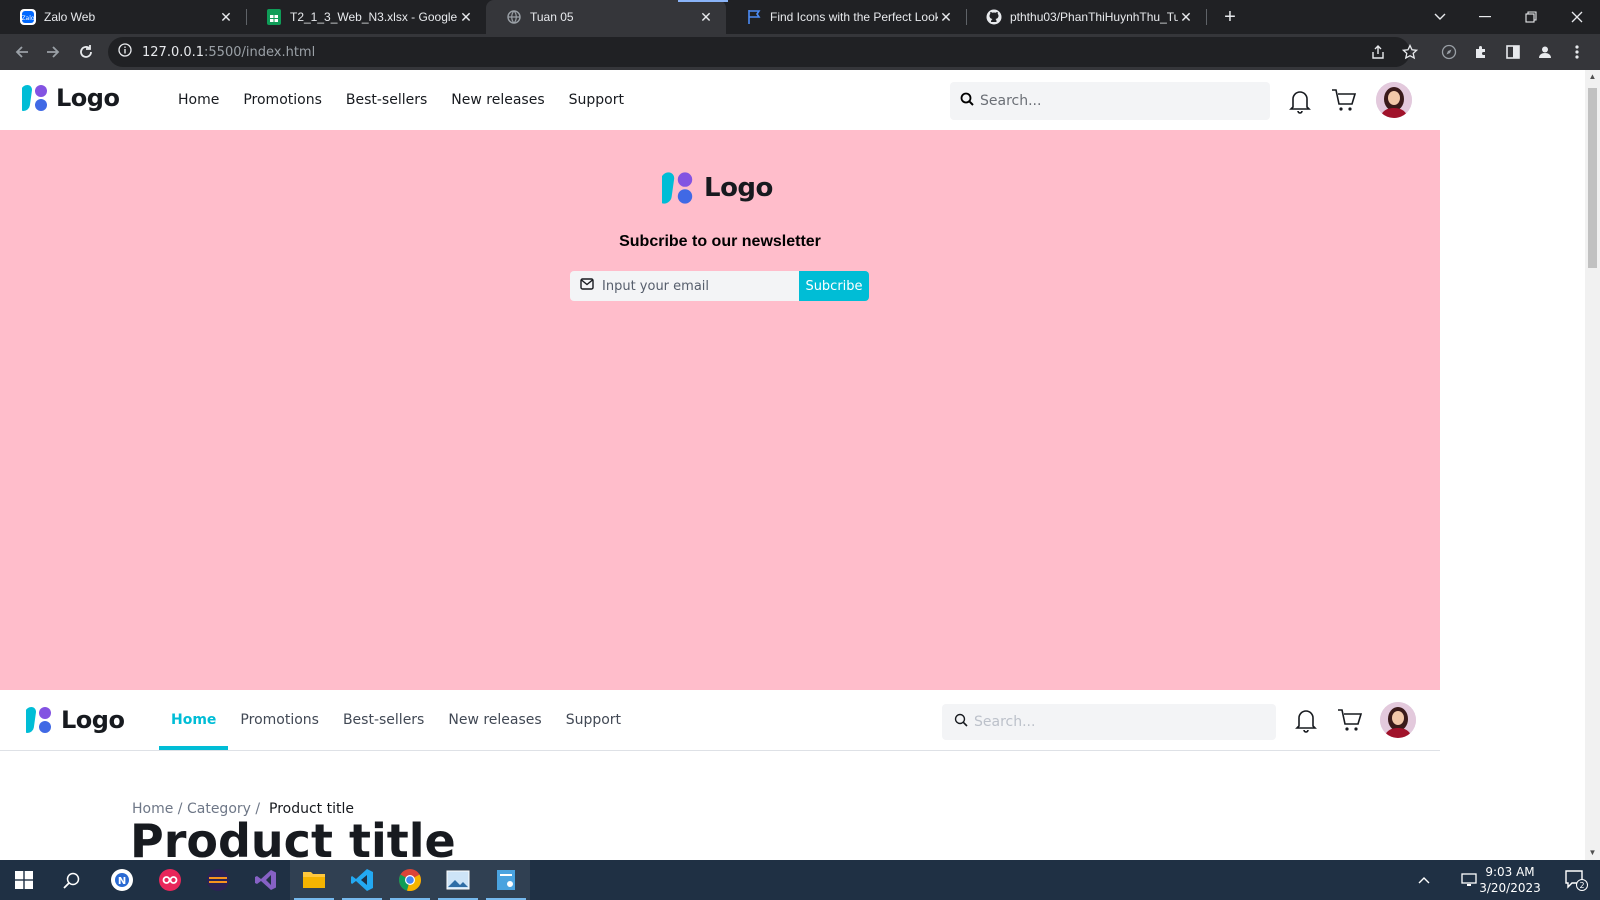 Image resolution: width=1600 pixels, height=900 pixels. What do you see at coordinates (1086, 17) in the screenshot?
I see `tab-github: pththu03/PhanThiHuynhThu_Tua ✕` at bounding box center [1086, 17].